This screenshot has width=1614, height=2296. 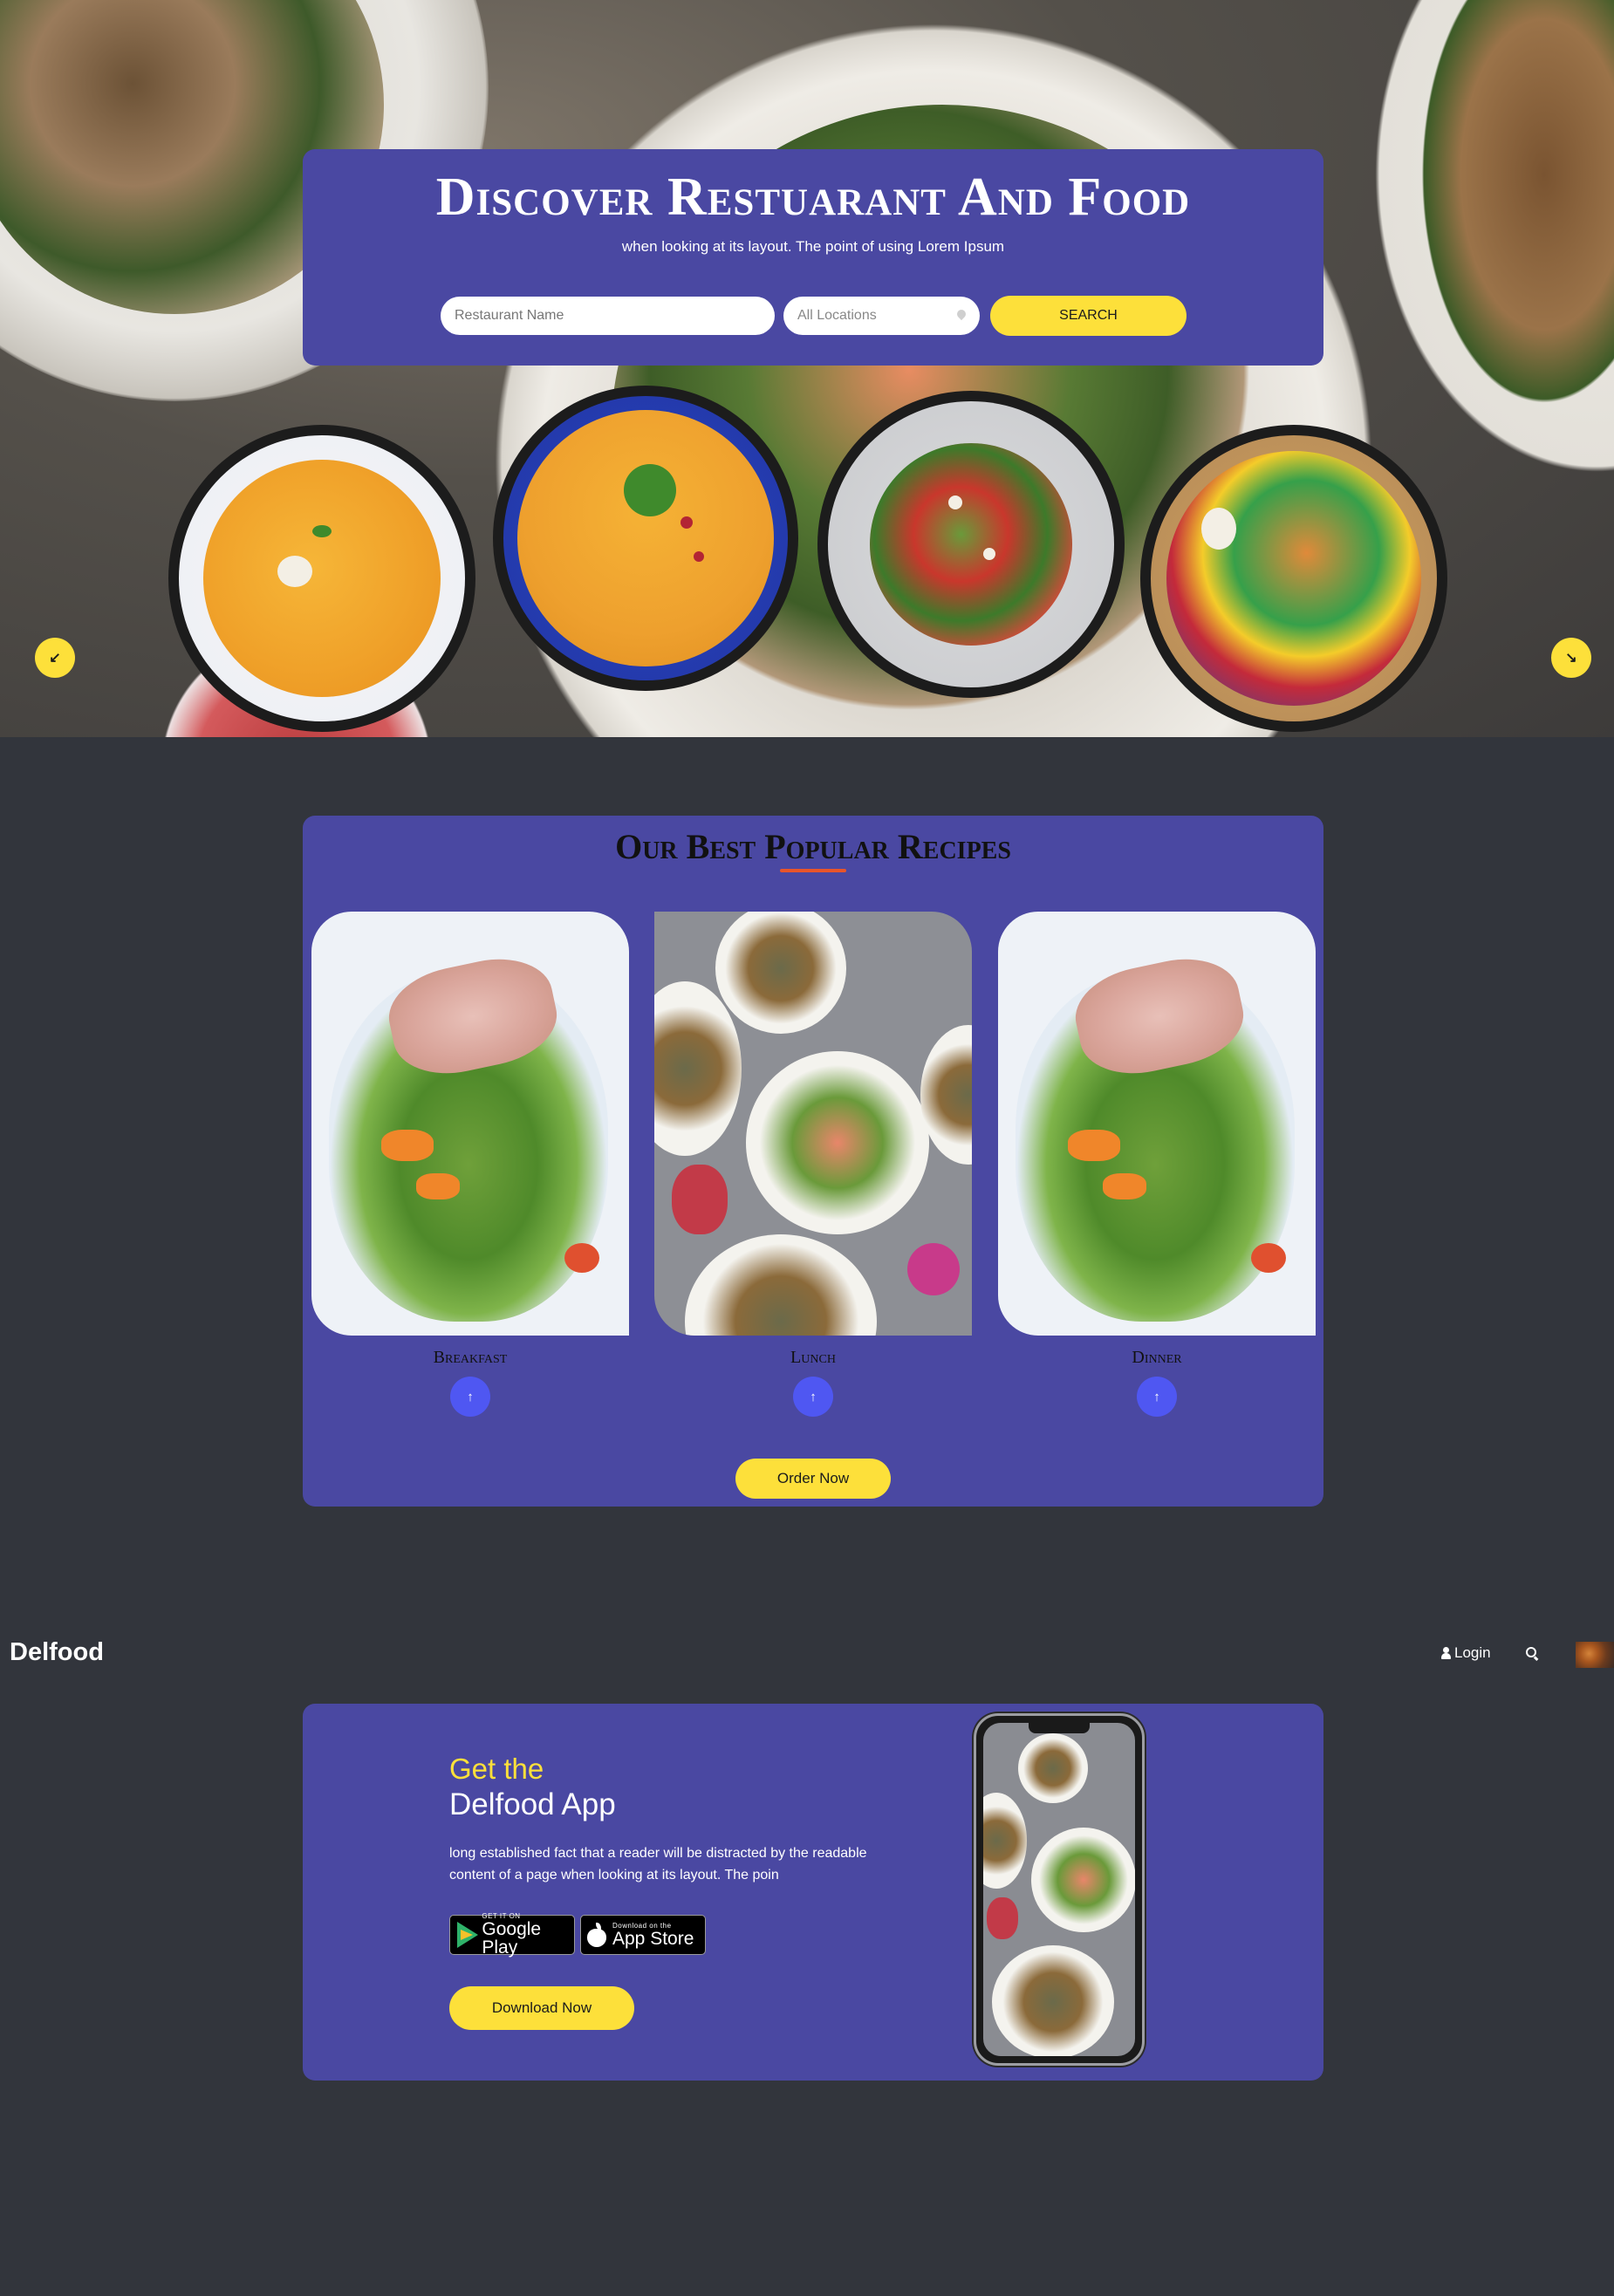 What do you see at coordinates (933, 1269) in the screenshot?
I see `flowers` at bounding box center [933, 1269].